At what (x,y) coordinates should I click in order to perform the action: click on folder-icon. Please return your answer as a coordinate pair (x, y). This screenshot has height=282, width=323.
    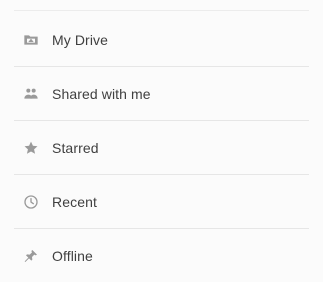
    Looking at the image, I should click on (31, 40).